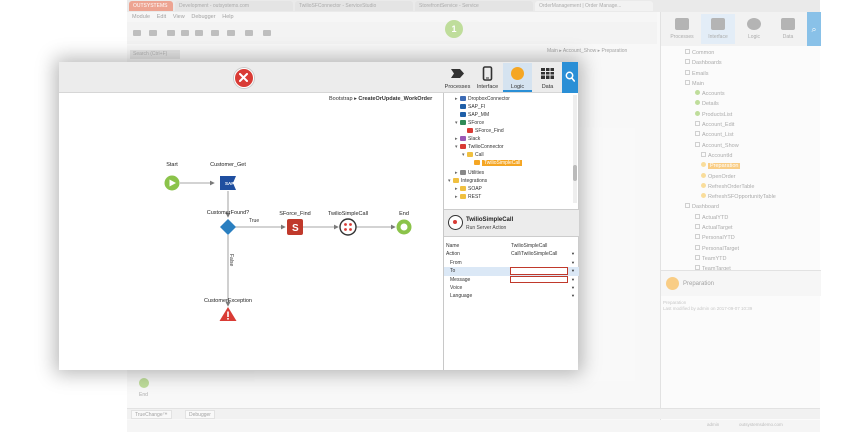 Image resolution: width=850 pixels, height=432 pixels. What do you see at coordinates (468, 189) in the screenshot?
I see `tree-item: ▸ SOAP` at bounding box center [468, 189].